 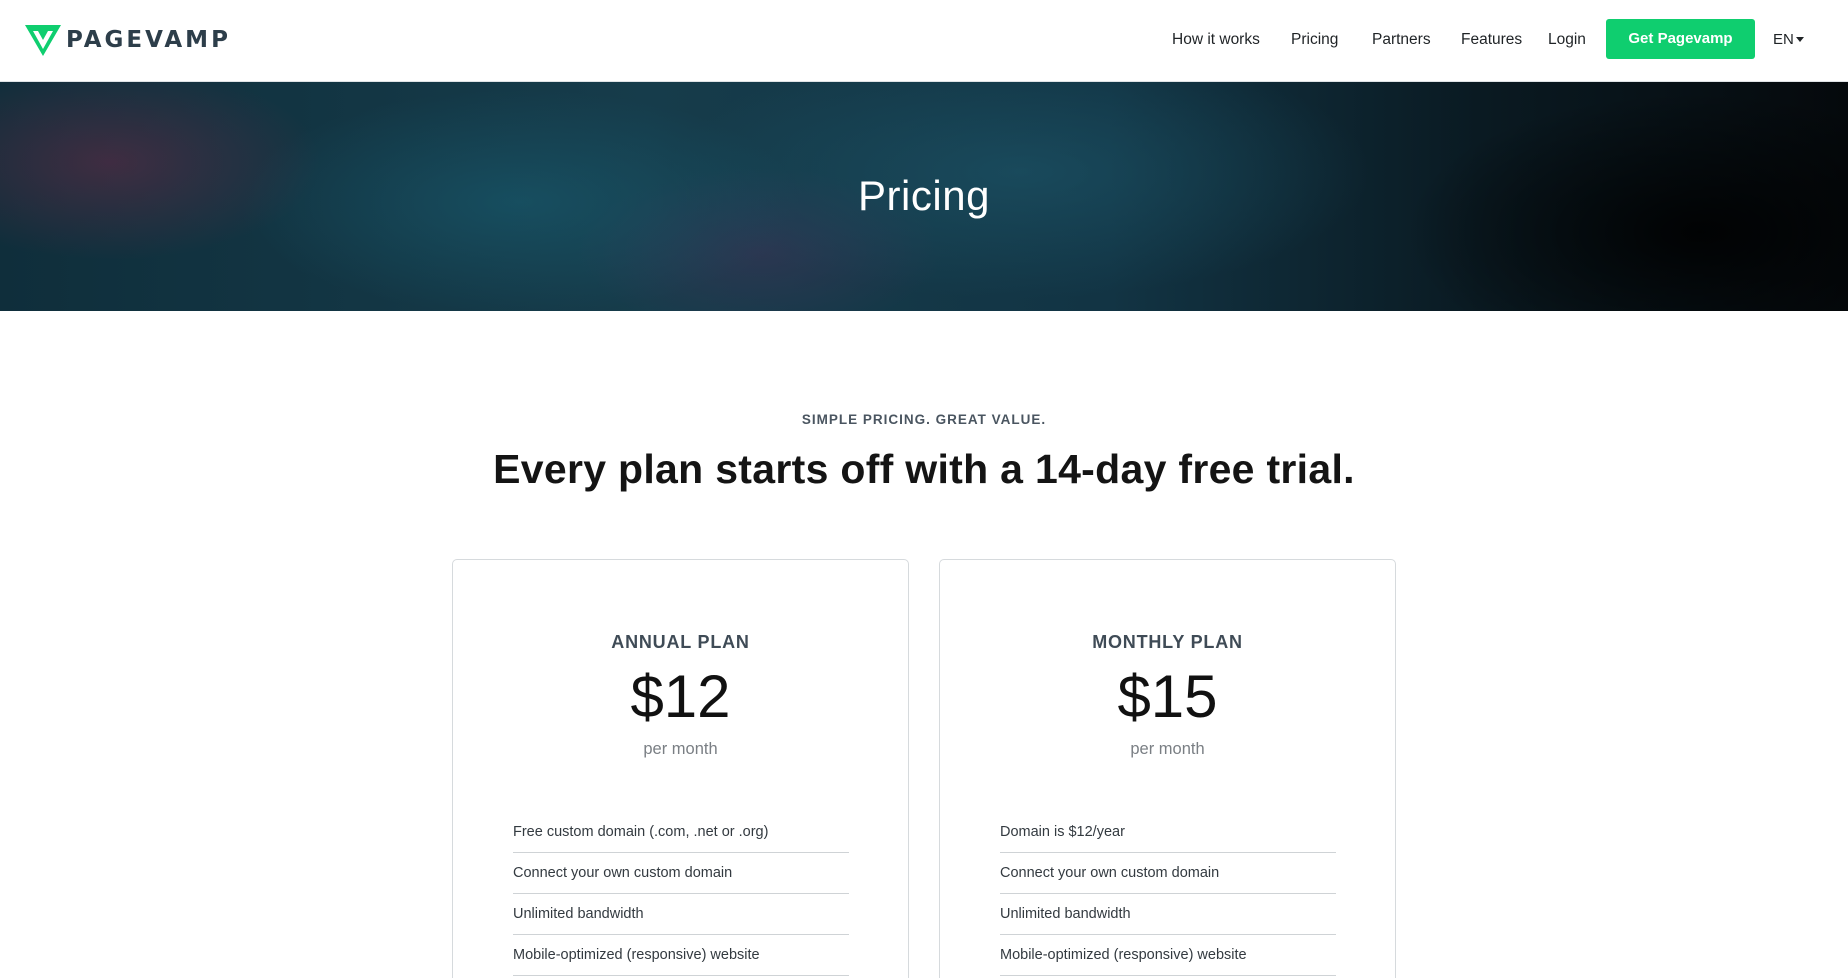 I want to click on chevron-down-icon, so click(x=1799, y=39).